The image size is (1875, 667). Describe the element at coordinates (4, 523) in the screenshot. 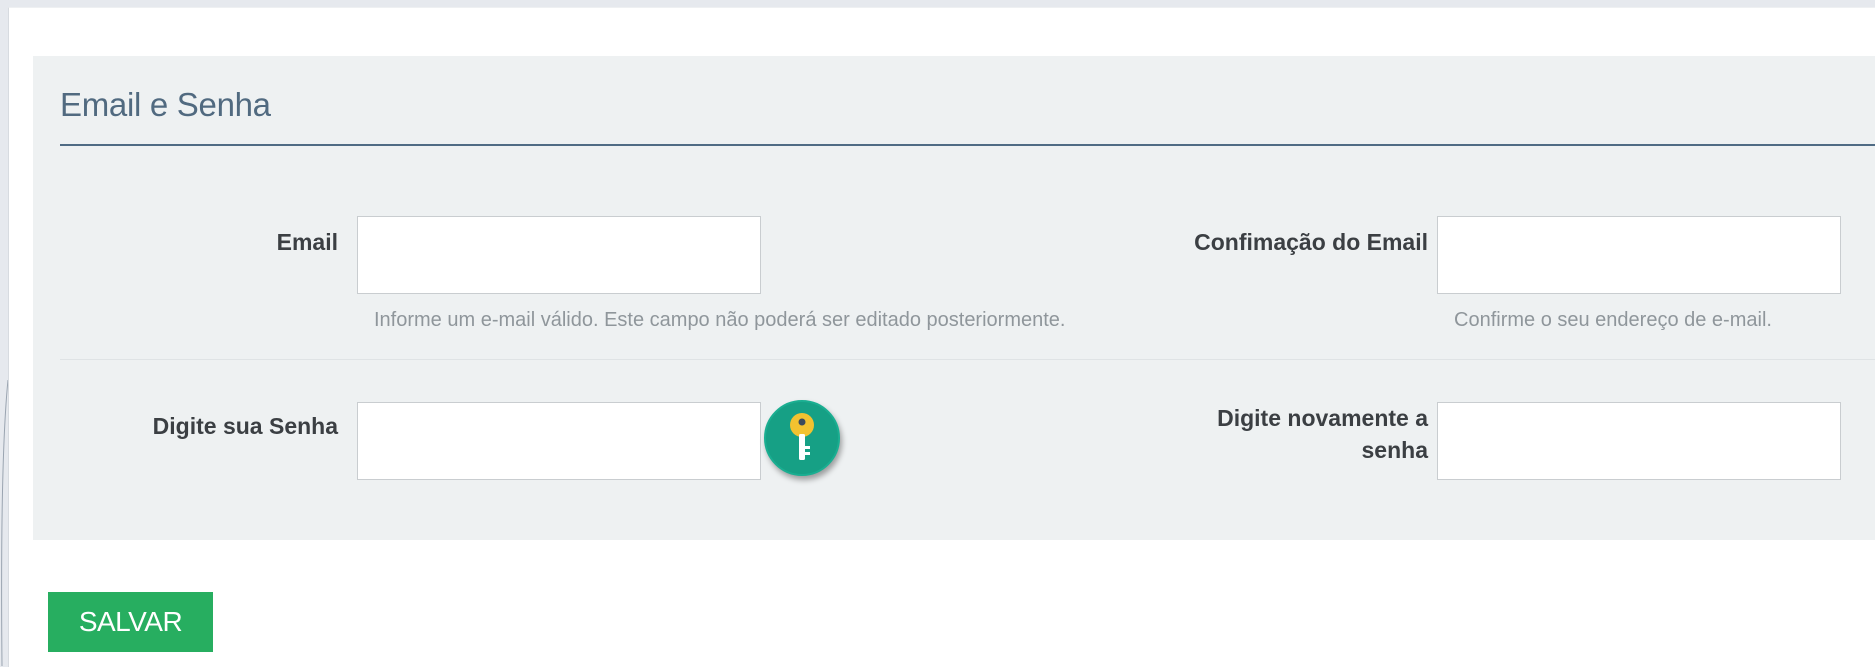

I see `window-edge-decoration` at that location.